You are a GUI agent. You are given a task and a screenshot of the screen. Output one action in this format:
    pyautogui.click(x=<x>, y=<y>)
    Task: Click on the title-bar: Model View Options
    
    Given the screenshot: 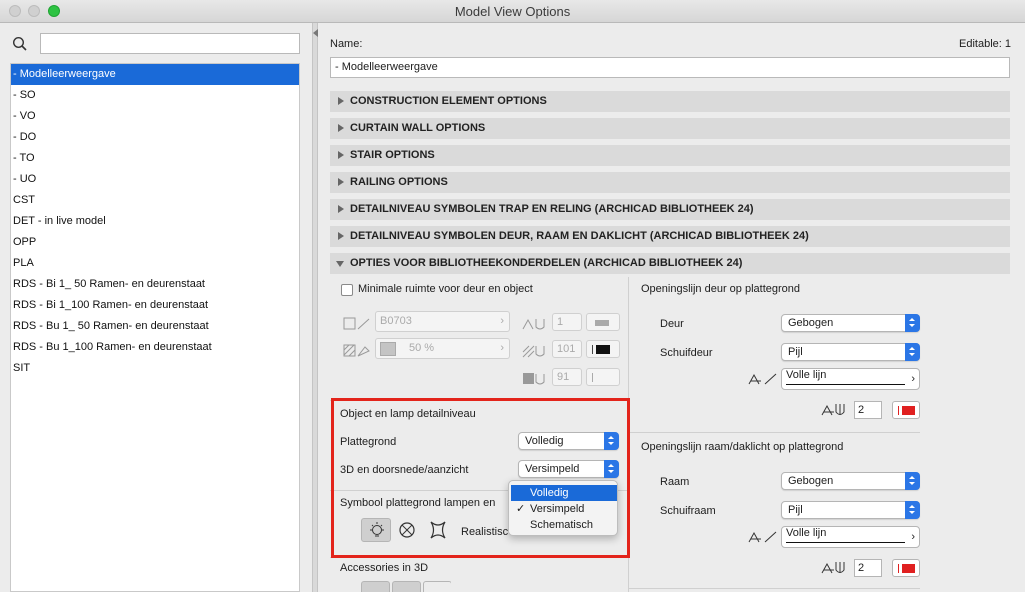 What is the action you would take?
    pyautogui.click(x=512, y=11)
    